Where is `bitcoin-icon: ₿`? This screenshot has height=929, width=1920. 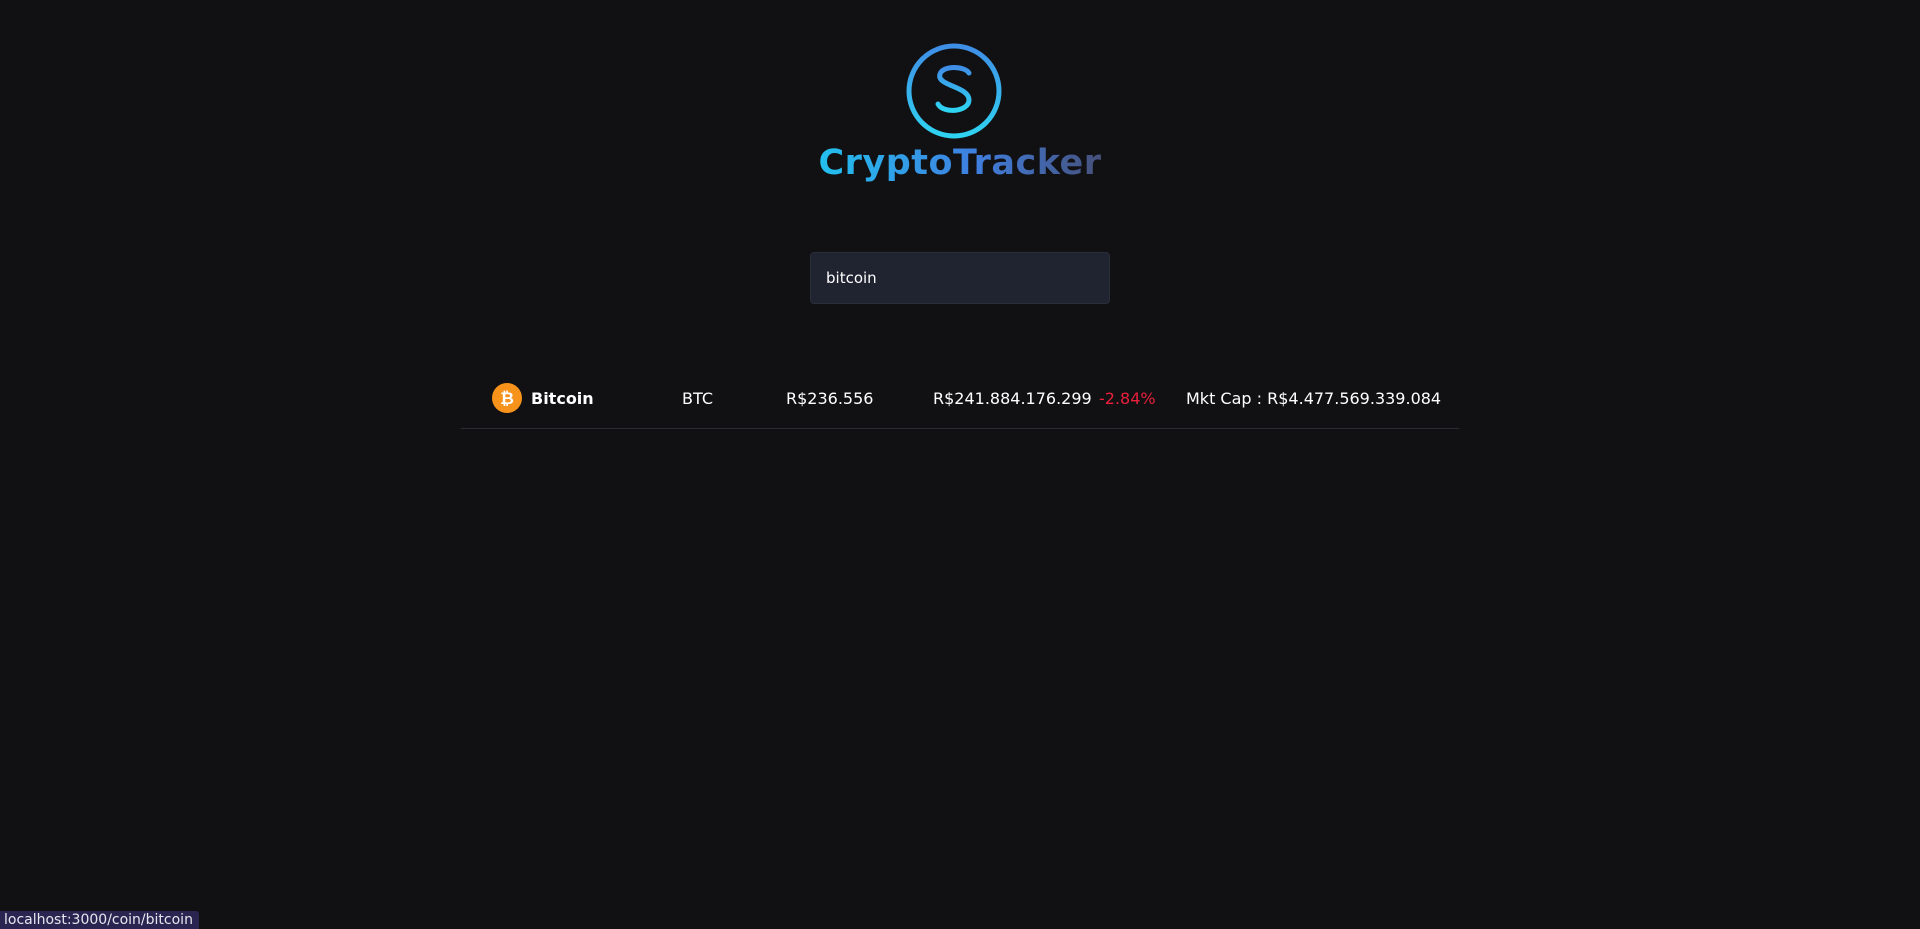
bitcoin-icon: ₿ is located at coordinates (507, 398).